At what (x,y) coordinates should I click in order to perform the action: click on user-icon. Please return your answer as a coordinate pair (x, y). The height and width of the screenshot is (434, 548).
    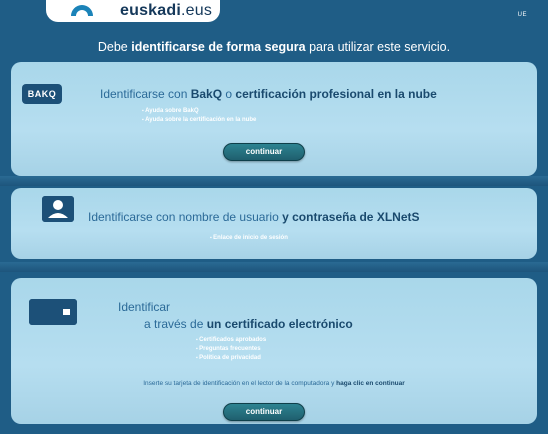
    Looking at the image, I should click on (58, 209).